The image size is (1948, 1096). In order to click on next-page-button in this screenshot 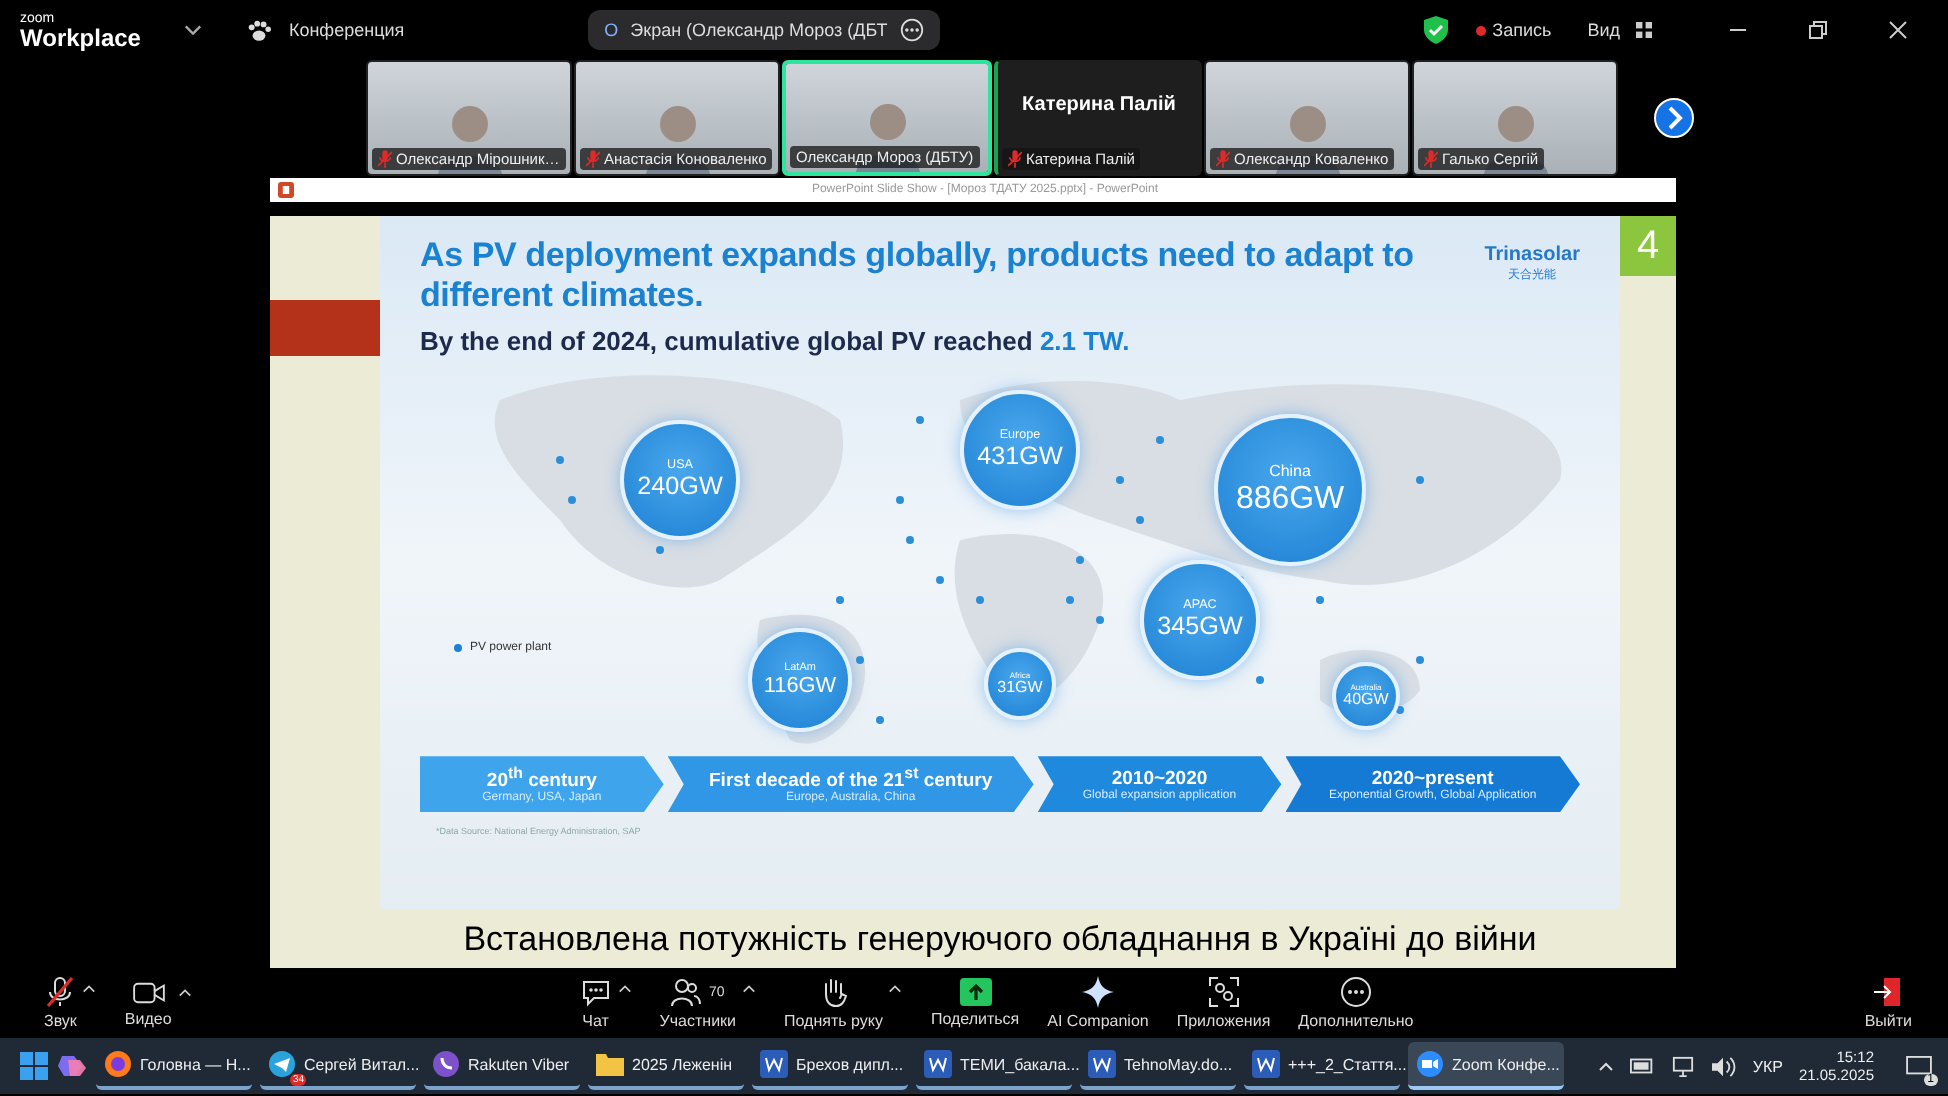, I will do `click(1674, 118)`.